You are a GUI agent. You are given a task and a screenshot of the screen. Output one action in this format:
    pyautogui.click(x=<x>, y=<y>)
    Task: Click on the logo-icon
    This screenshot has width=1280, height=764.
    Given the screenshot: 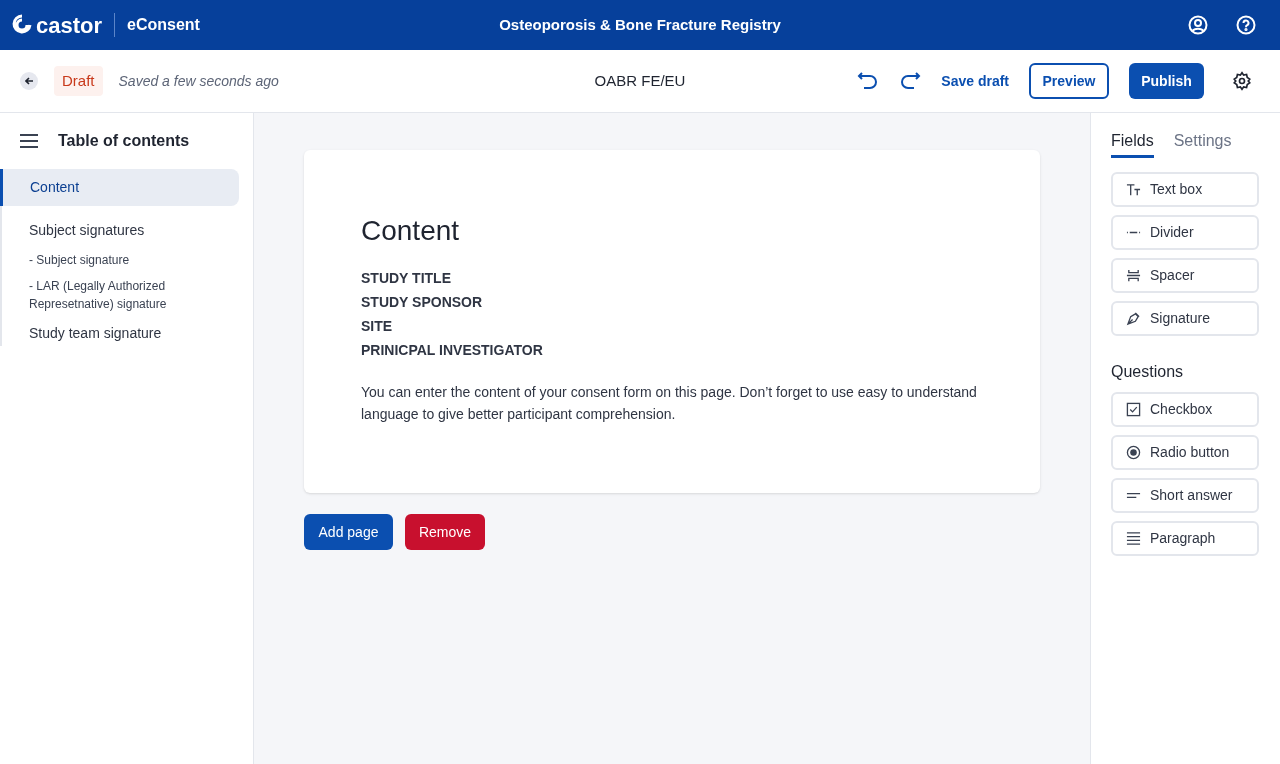 What is the action you would take?
    pyautogui.click(x=22, y=25)
    